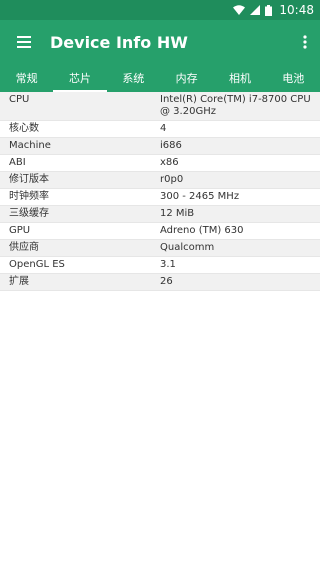 This screenshot has height=568, width=320. I want to click on app-bar: Device Info HW, so click(160, 42).